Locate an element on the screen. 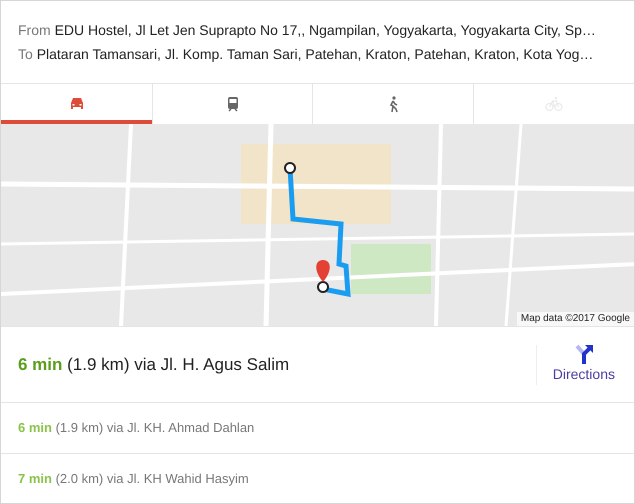 The image size is (635, 504). directions-link: Directions is located at coordinates (583, 364).